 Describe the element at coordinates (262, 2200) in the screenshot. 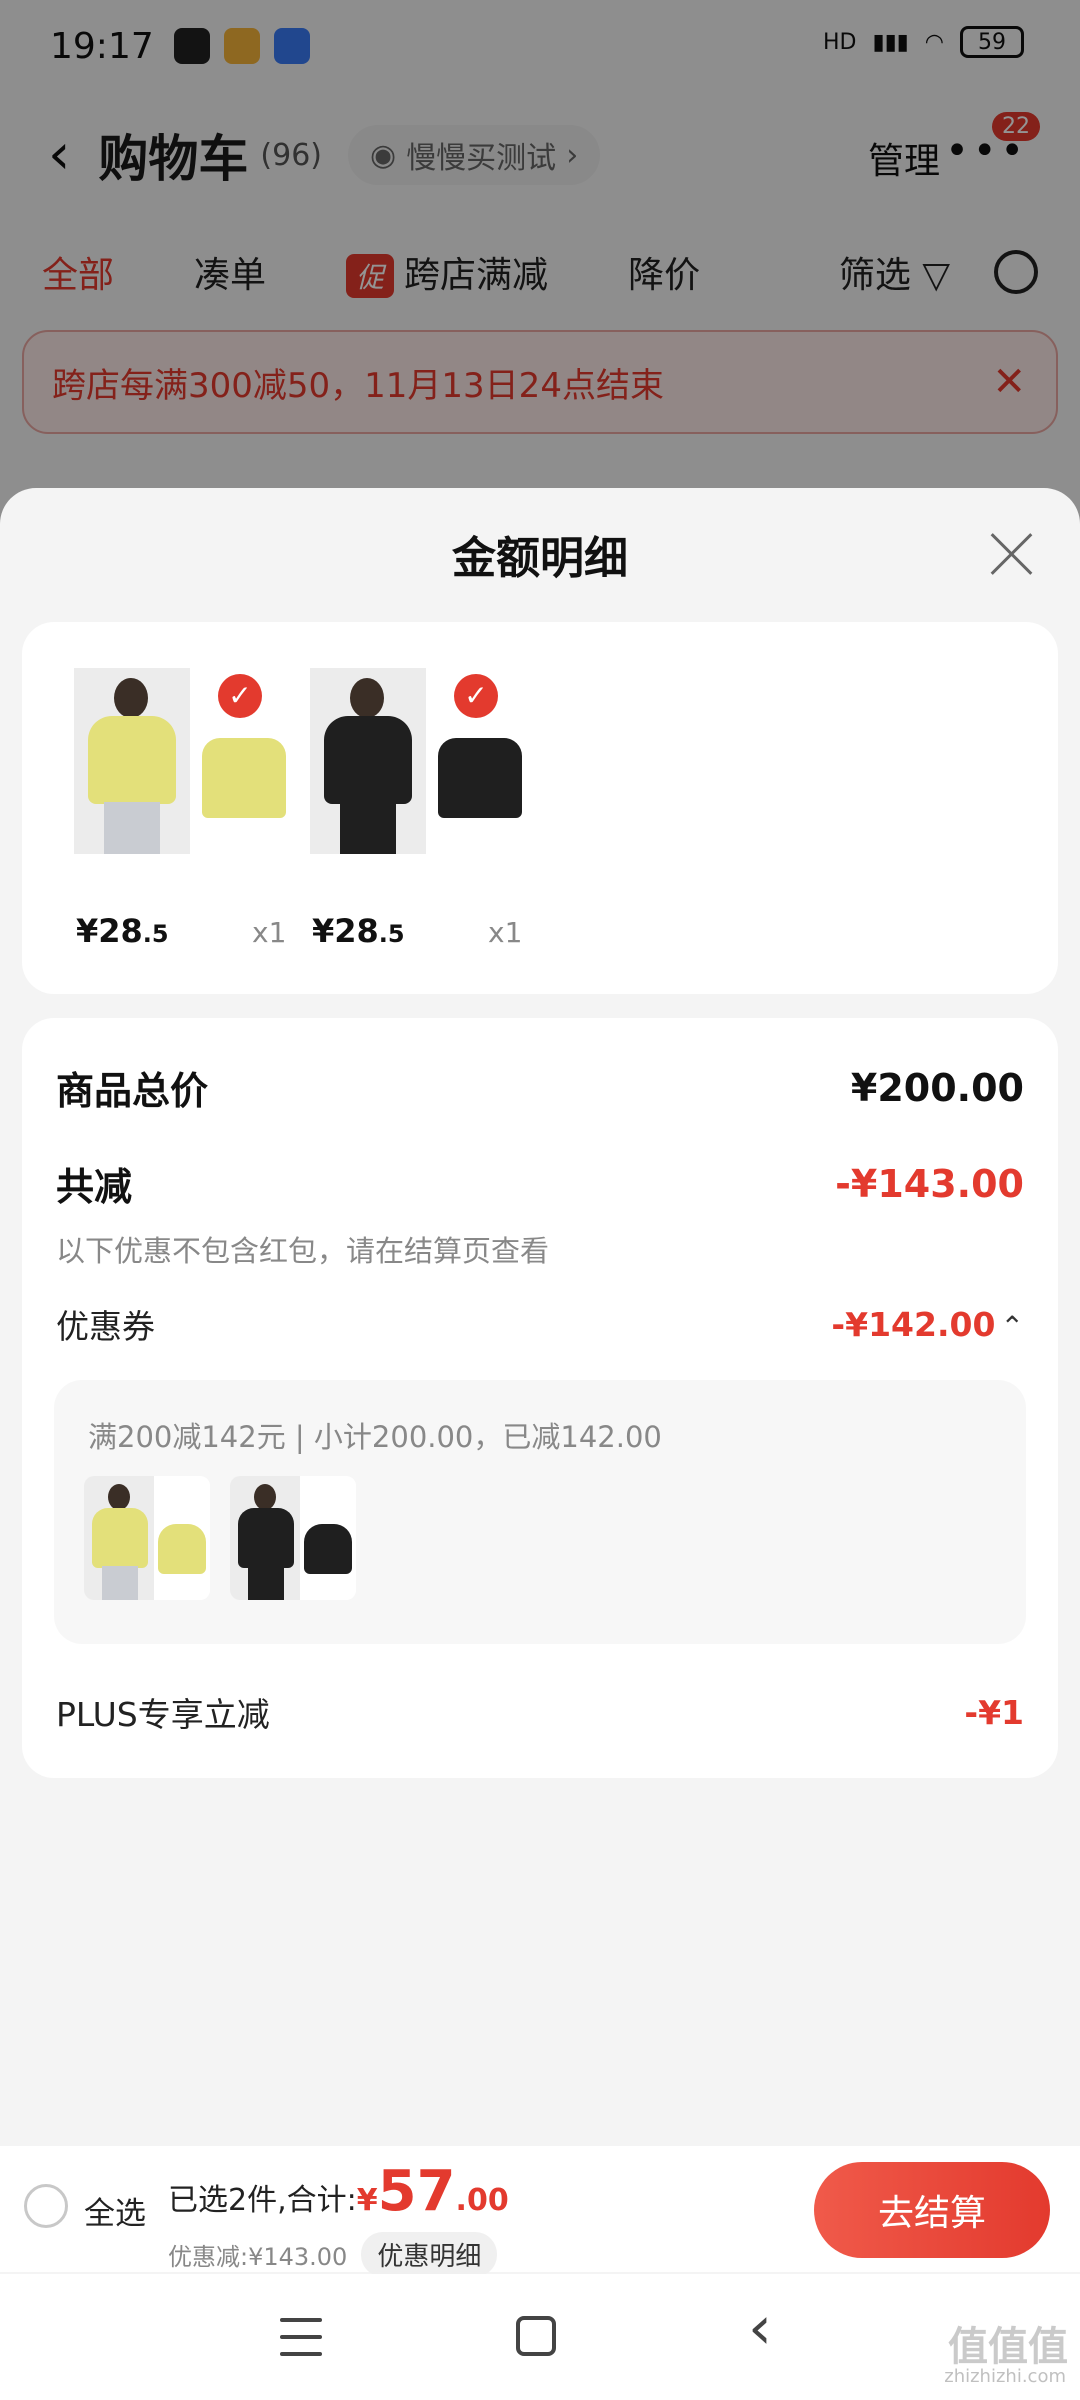

I see `selected-text: 已选2件,合计:` at that location.